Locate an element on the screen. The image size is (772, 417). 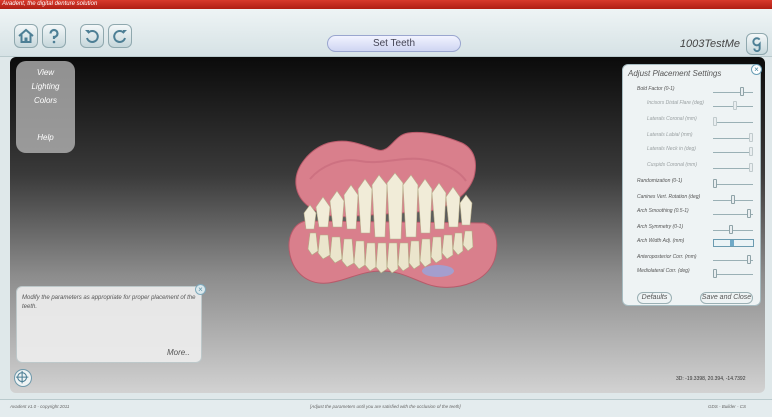
coordinates-readout: 3D: -19.3398, 20.394, -14.7392 is located at coordinates (711, 379).